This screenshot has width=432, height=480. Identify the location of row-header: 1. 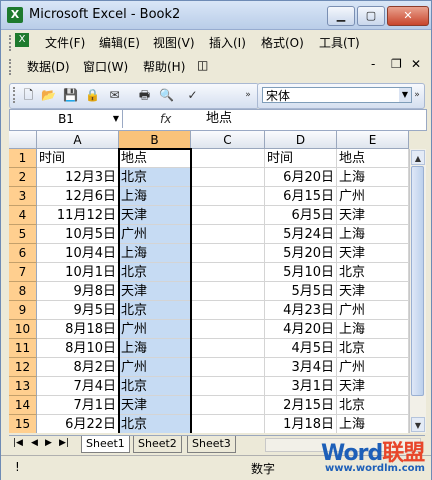
(23, 158).